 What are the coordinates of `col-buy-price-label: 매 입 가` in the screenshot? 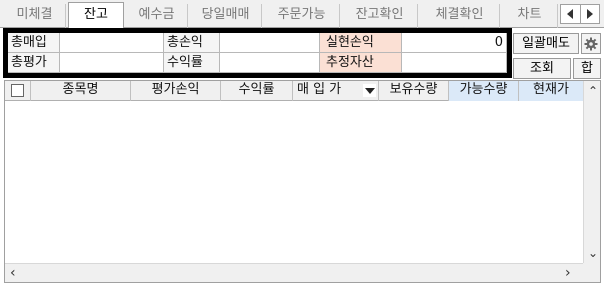 It's located at (319, 89).